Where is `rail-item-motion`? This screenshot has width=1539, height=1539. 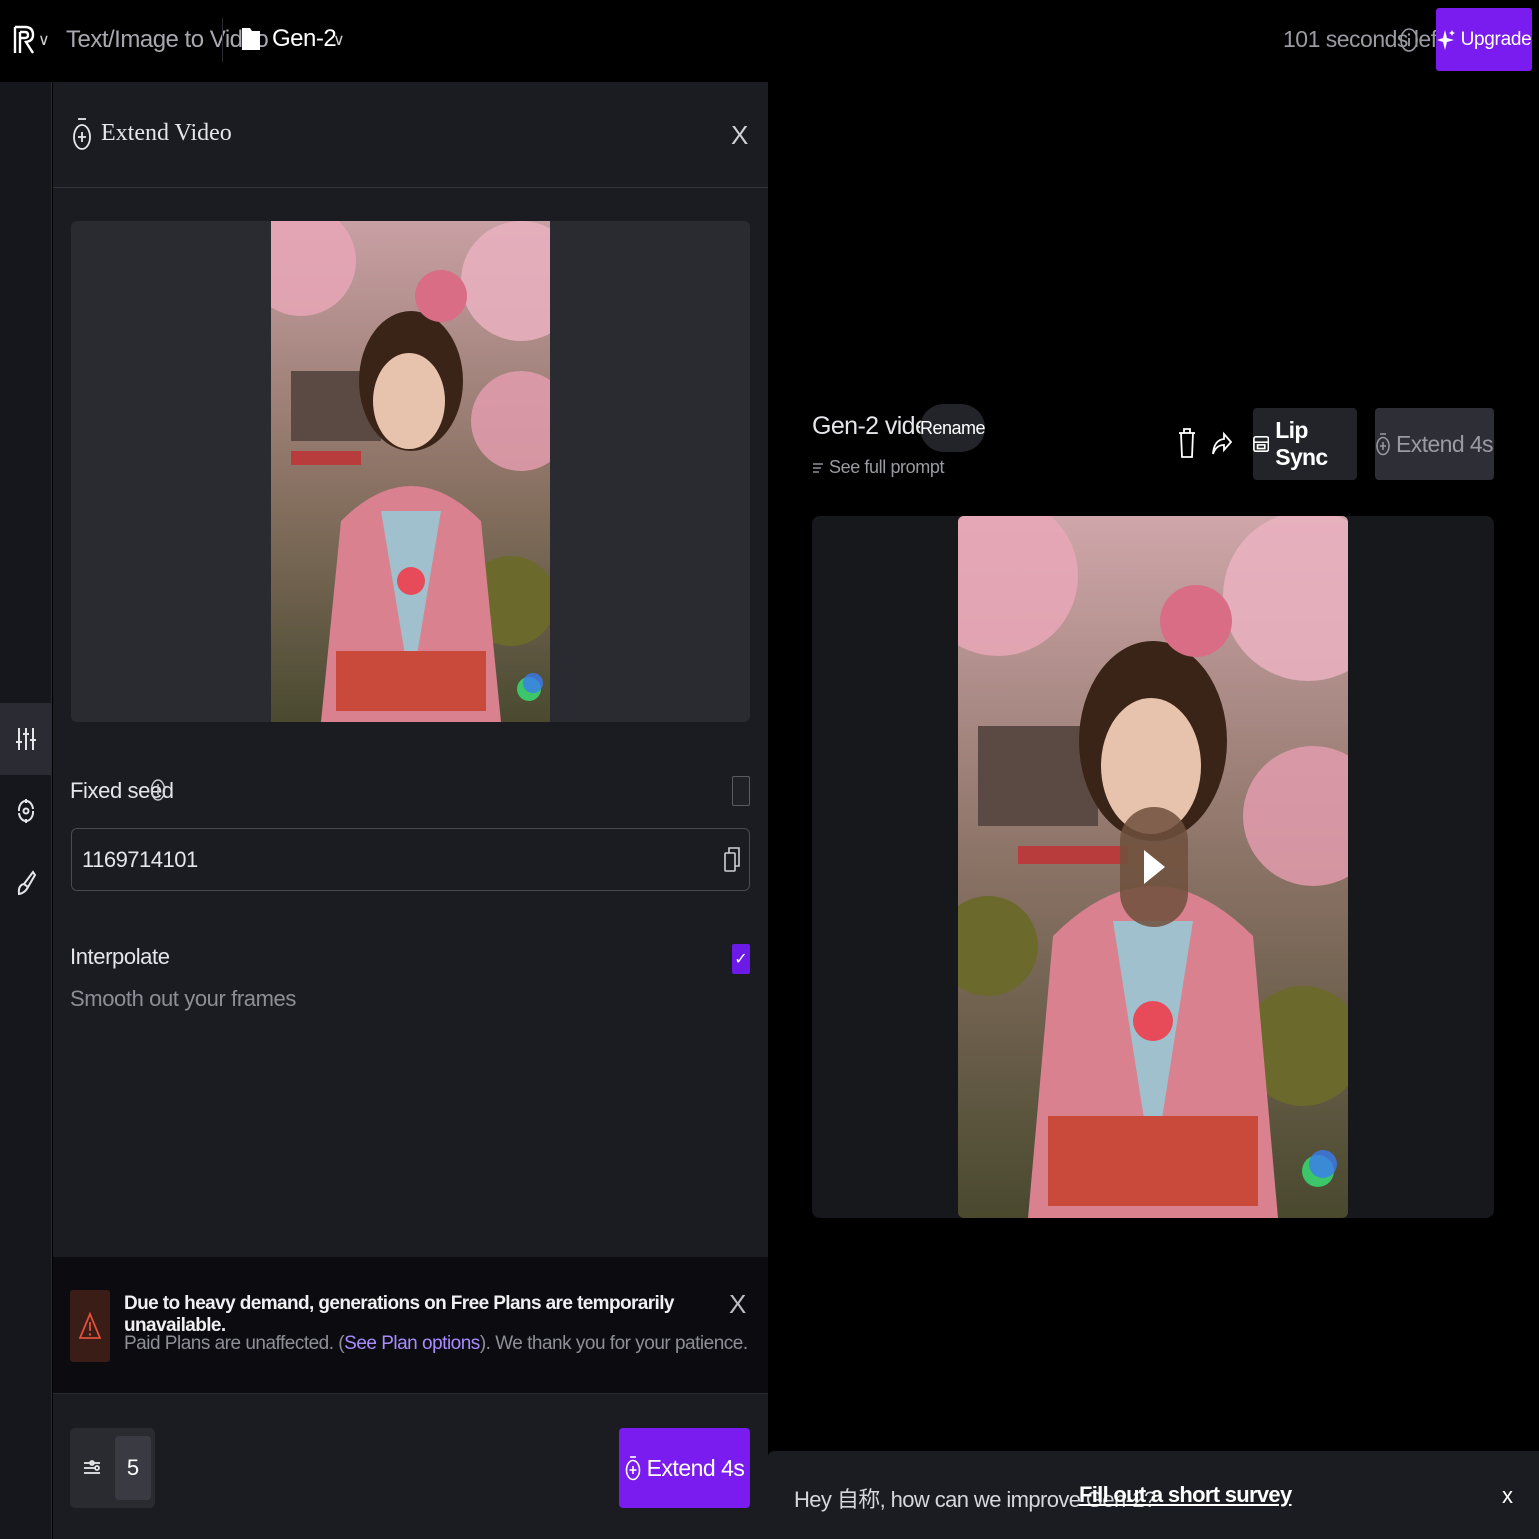
rail-item-motion is located at coordinates (26, 811).